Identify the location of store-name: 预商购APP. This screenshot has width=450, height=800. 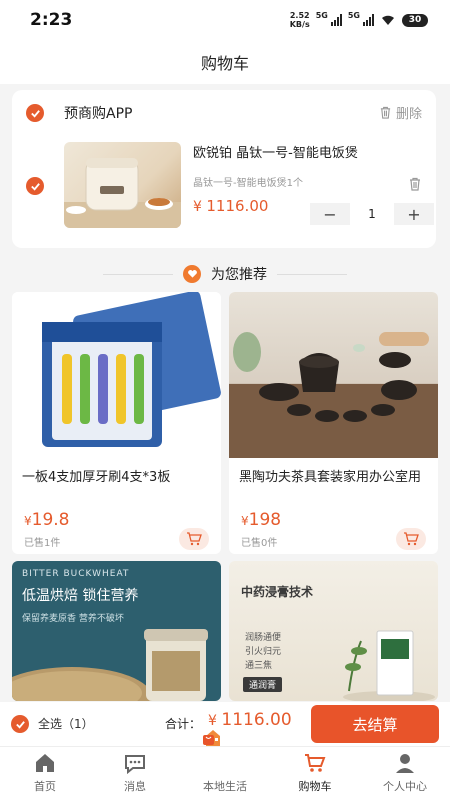
(98, 114).